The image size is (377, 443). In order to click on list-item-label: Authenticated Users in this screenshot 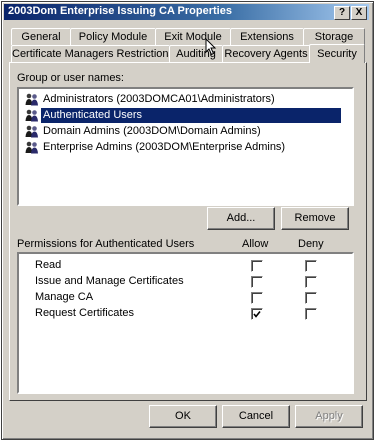, I will do `click(191, 115)`.